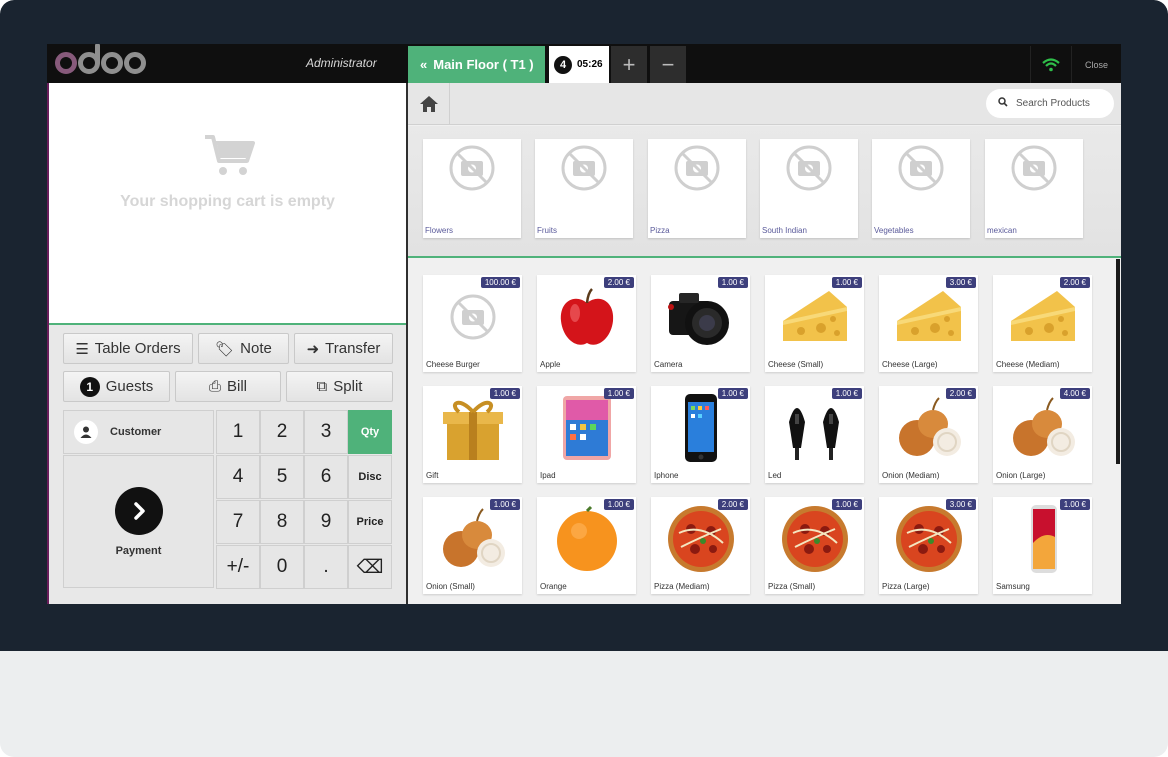 This screenshot has height=757, width=1168. What do you see at coordinates (1034, 188) in the screenshot?
I see `category-mexican: mexican` at bounding box center [1034, 188].